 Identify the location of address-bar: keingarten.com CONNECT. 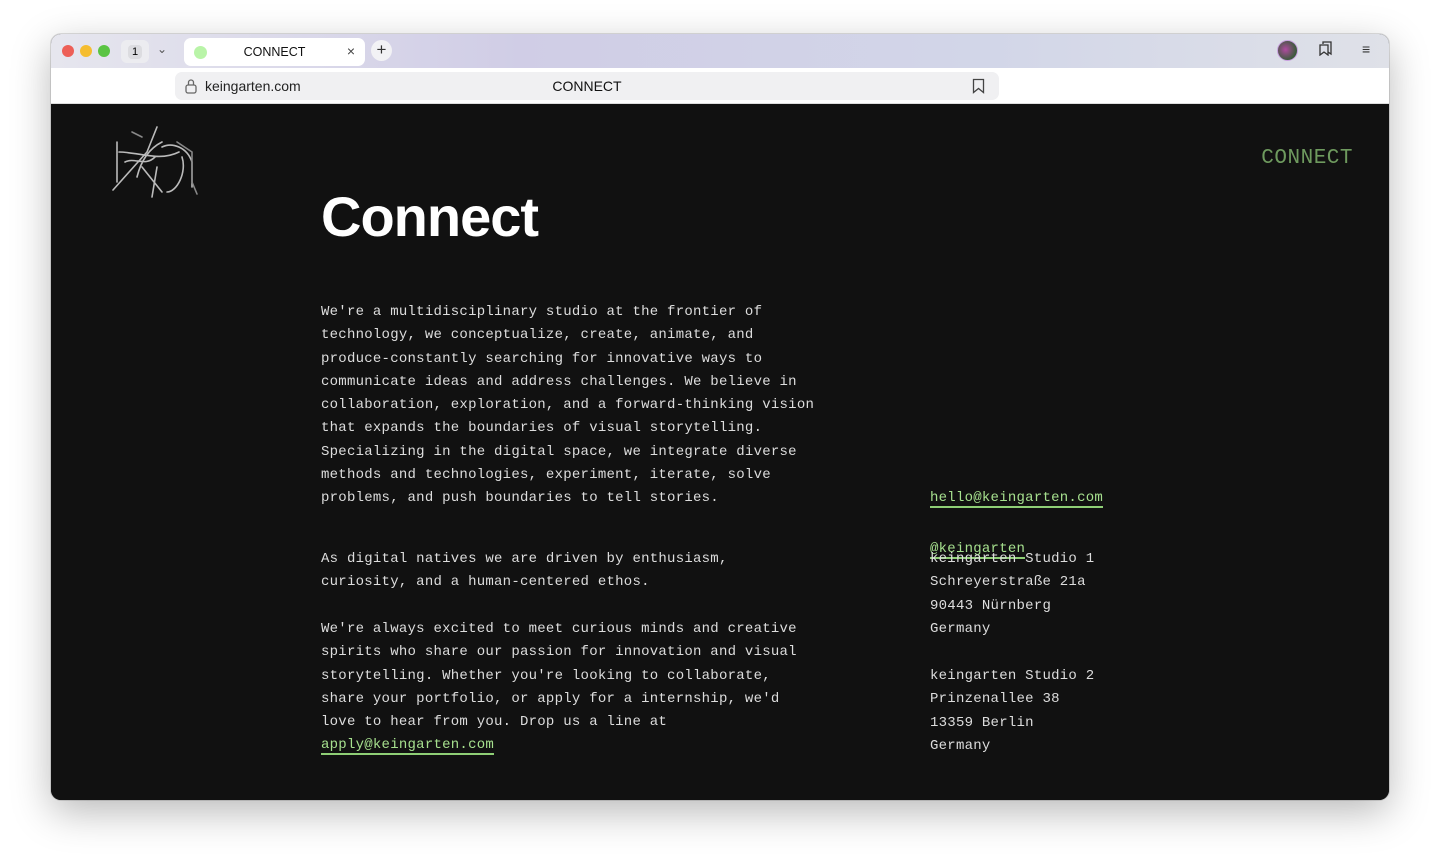
(587, 86).